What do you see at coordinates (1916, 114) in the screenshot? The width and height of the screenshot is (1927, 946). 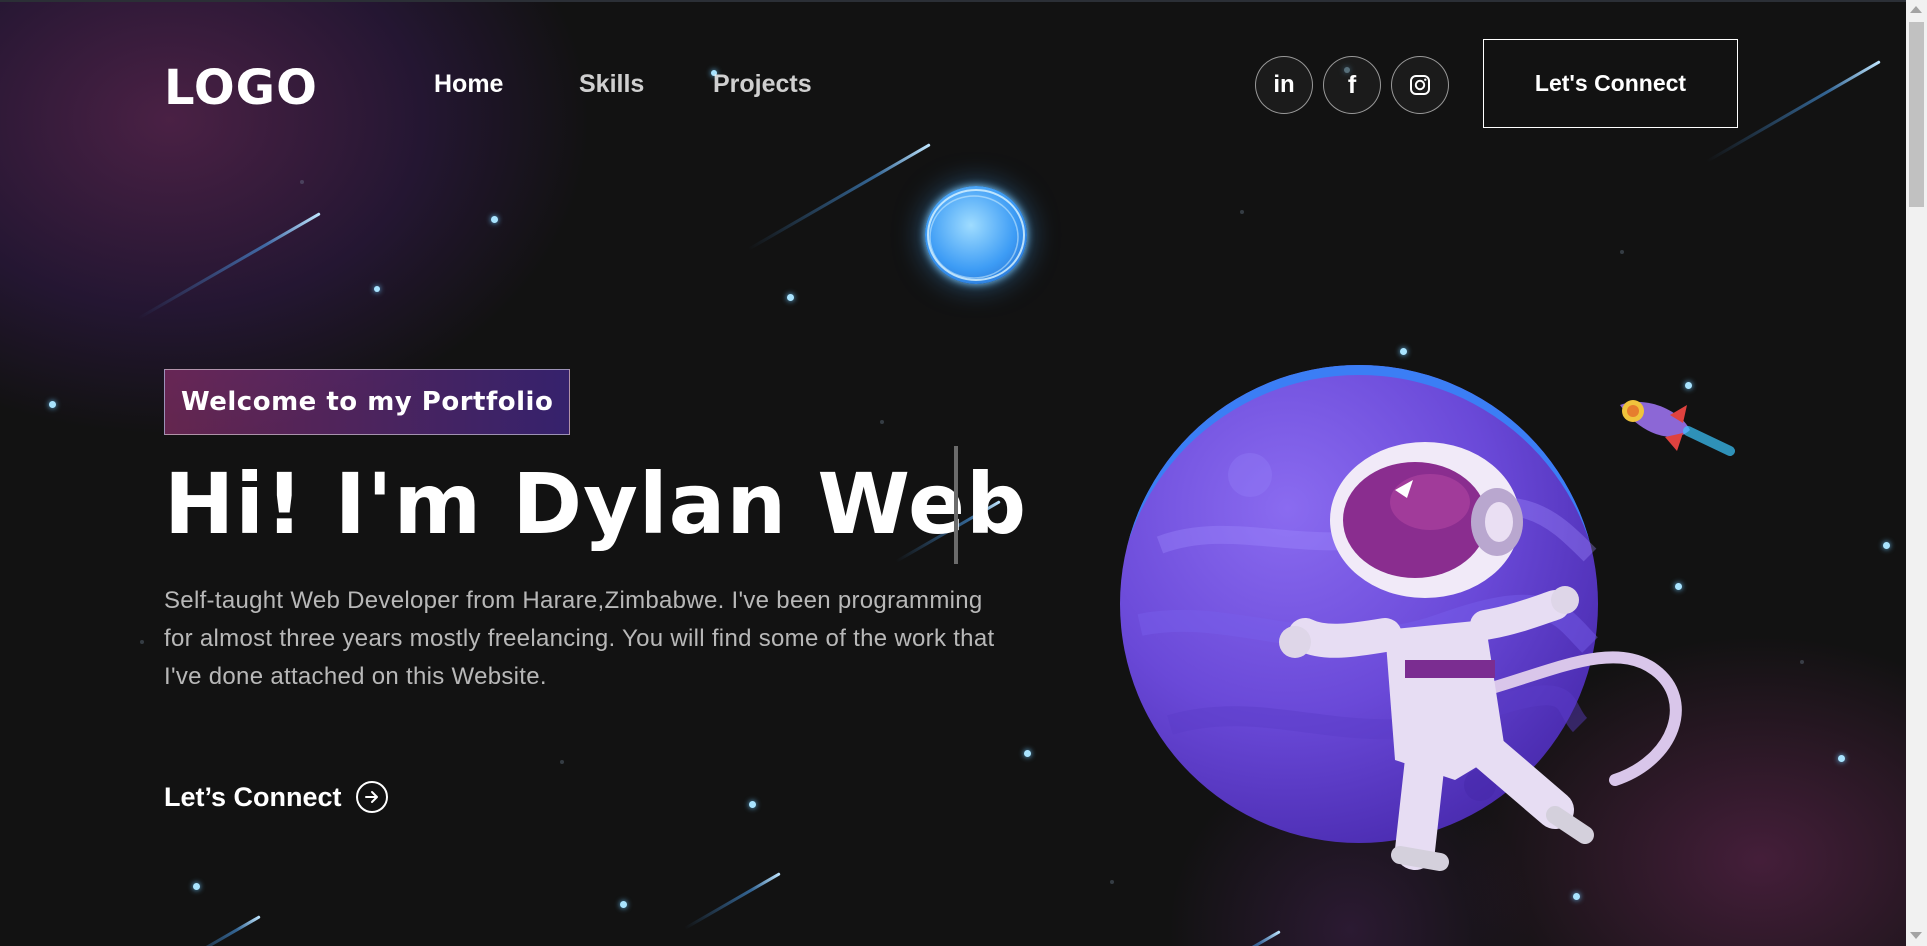 I see `scrollbar-thumb` at bounding box center [1916, 114].